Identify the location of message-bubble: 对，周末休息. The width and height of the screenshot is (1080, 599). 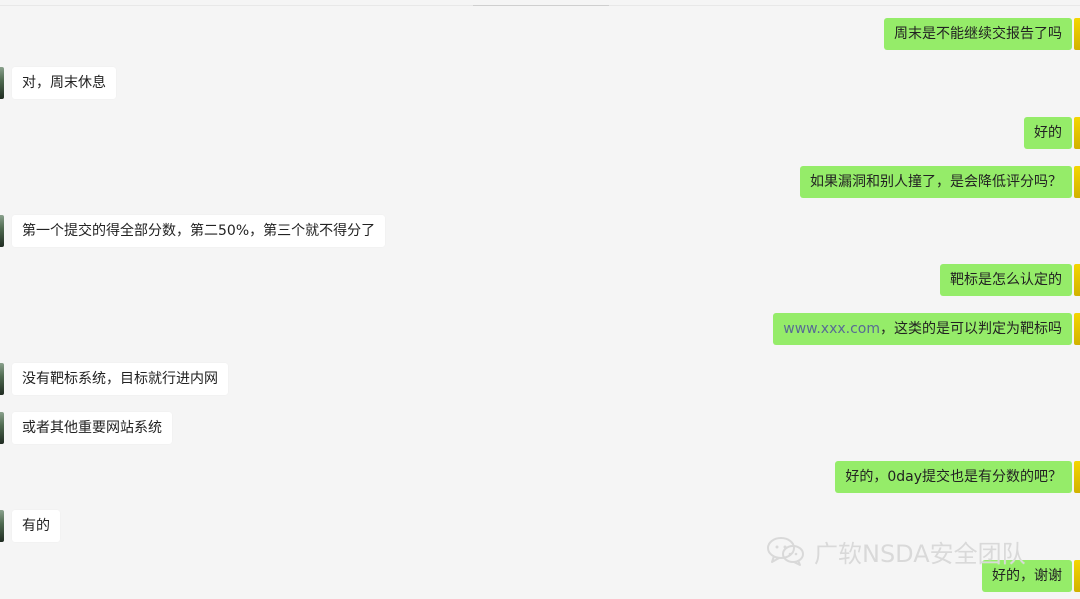
(64, 83).